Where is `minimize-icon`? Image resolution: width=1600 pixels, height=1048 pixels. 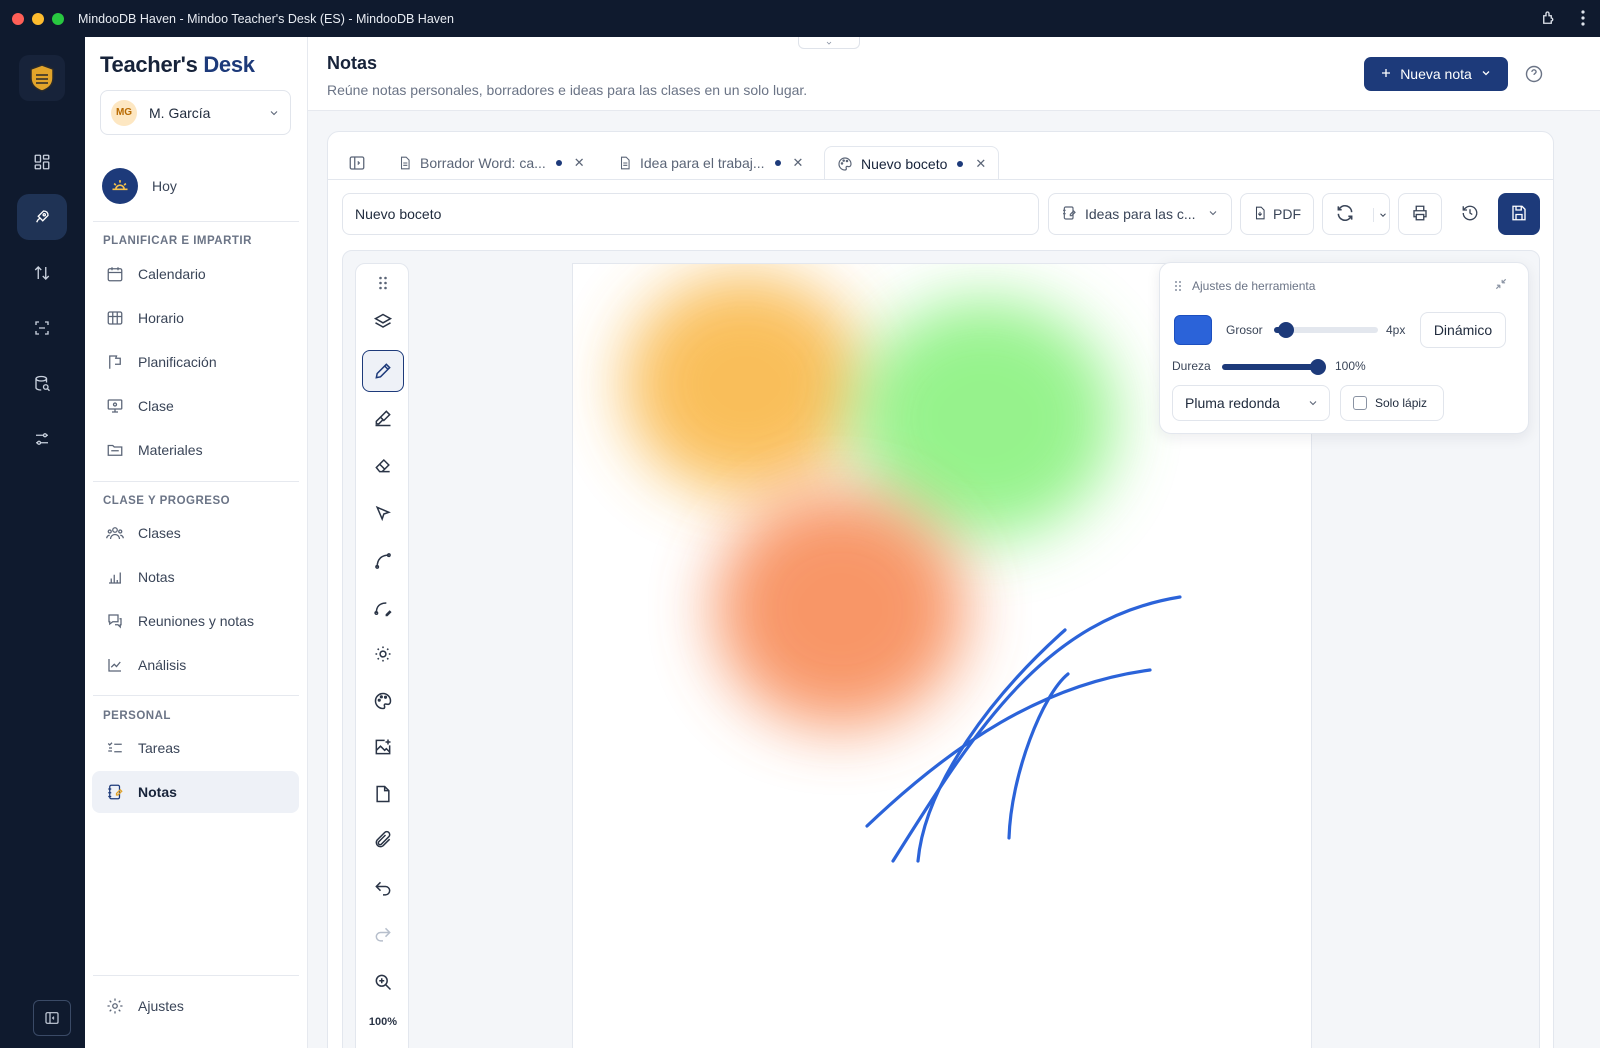
minimize-icon is located at coordinates (1501, 286).